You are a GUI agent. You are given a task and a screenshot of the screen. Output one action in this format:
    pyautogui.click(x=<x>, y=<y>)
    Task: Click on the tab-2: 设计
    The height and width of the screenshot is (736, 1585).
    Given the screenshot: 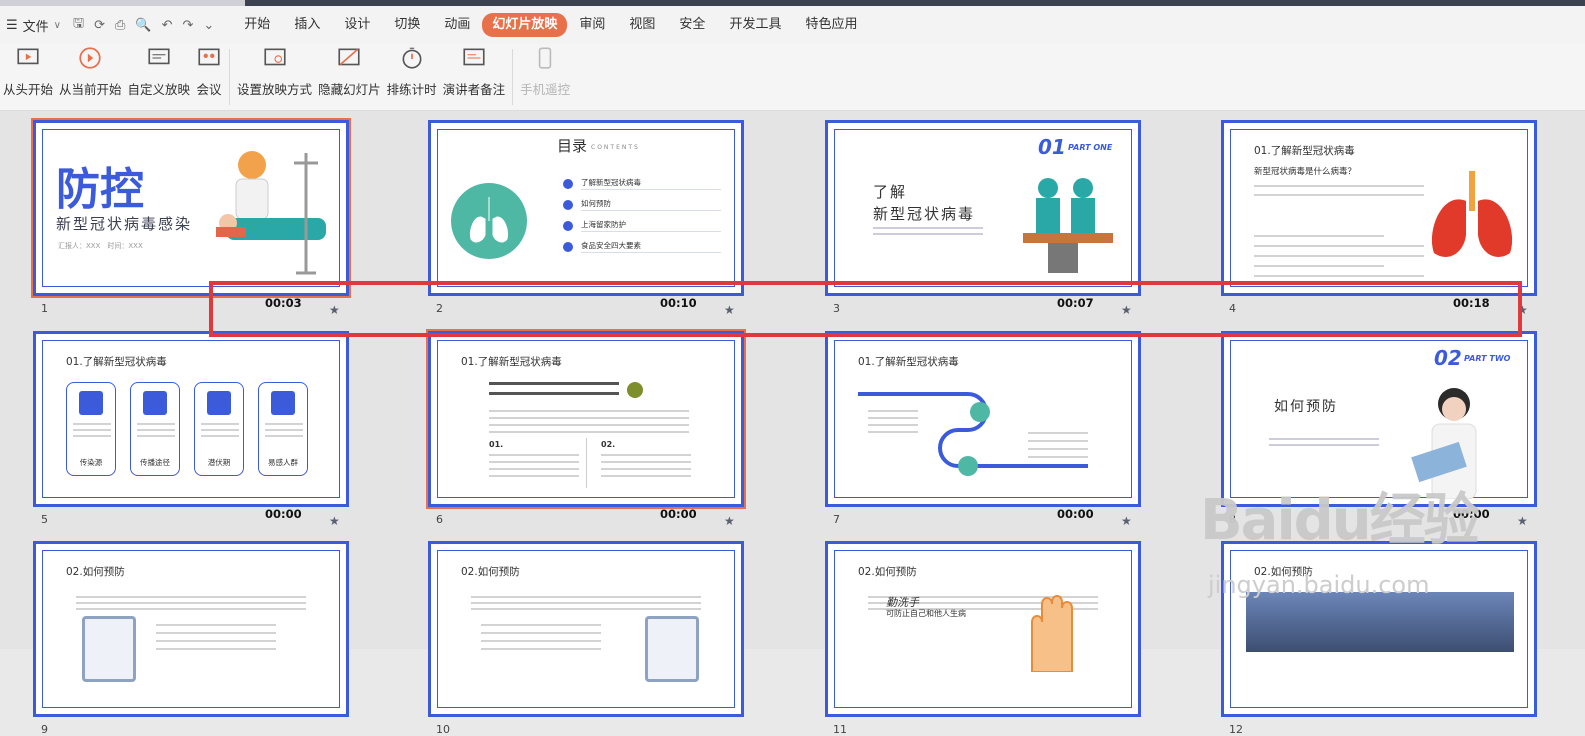 What is the action you would take?
    pyautogui.click(x=357, y=25)
    